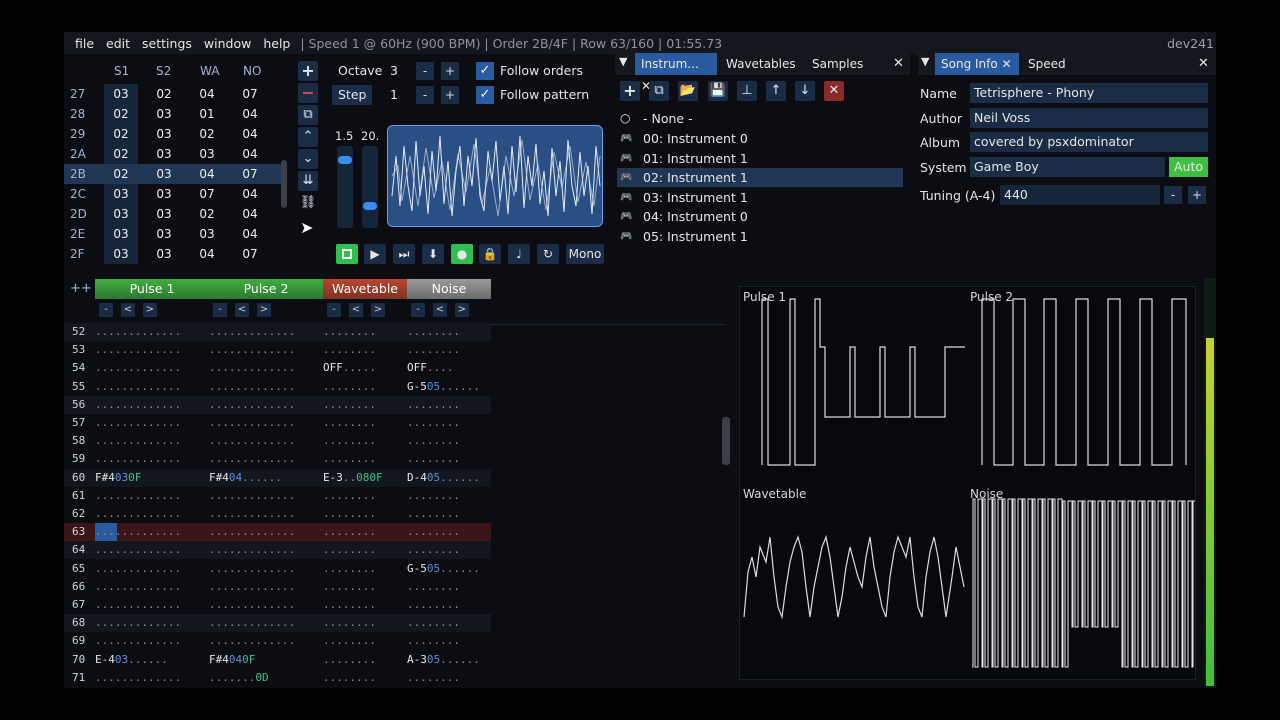  I want to click on order-cell: 01, so click(207, 114).